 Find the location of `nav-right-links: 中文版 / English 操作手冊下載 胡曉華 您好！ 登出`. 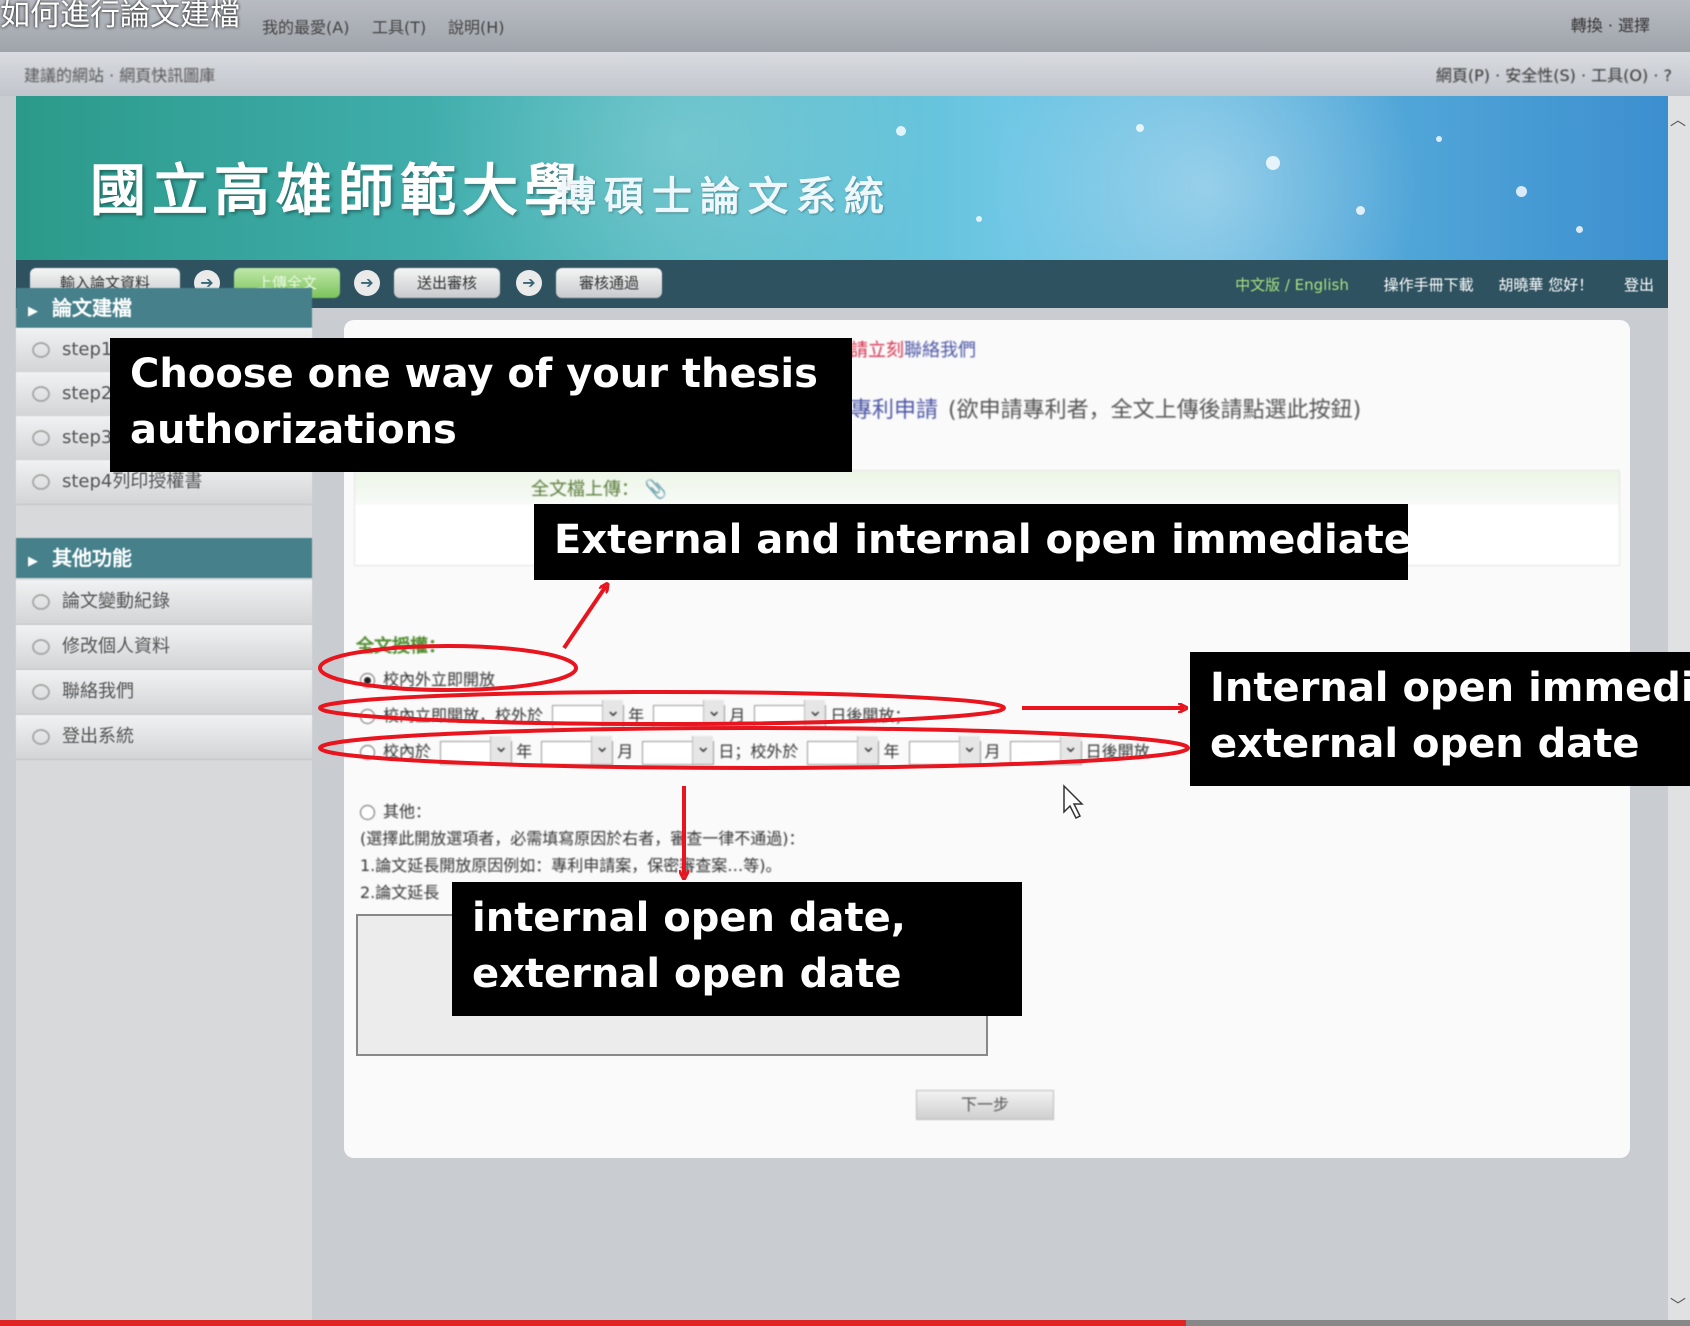

nav-right-links: 中文版 / English 操作手冊下載 胡曉華 您好！ 登出 is located at coordinates (1444, 284).